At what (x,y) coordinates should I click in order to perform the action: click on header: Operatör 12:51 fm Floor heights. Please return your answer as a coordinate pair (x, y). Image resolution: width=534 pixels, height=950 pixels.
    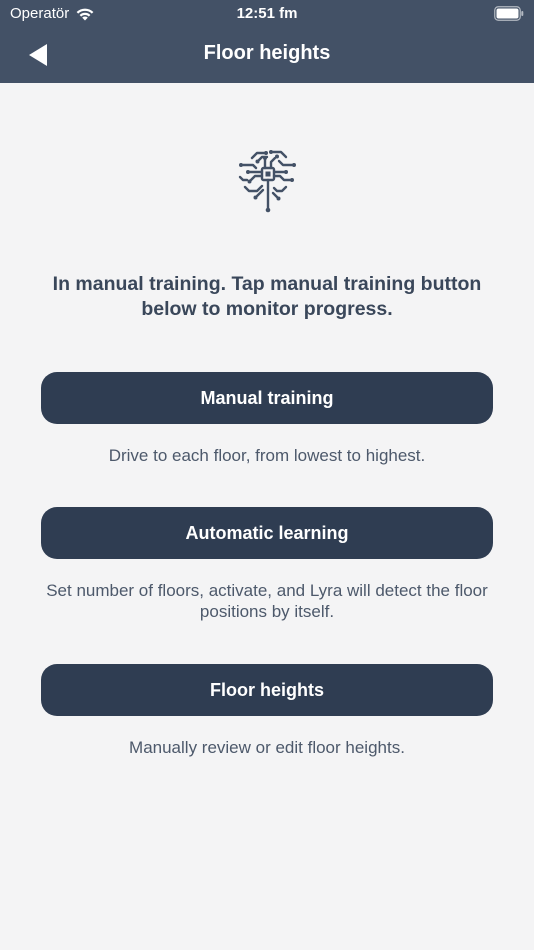
    Looking at the image, I should click on (267, 41).